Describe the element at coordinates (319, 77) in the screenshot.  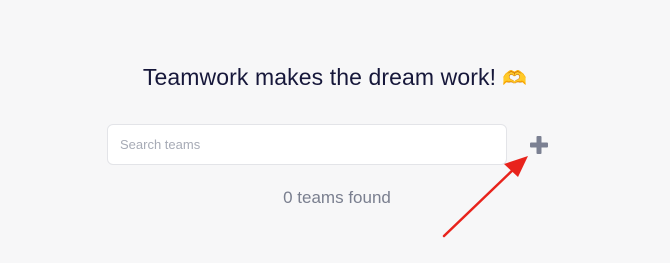
I see `title-text: Teamwork makes the dream work!` at that location.